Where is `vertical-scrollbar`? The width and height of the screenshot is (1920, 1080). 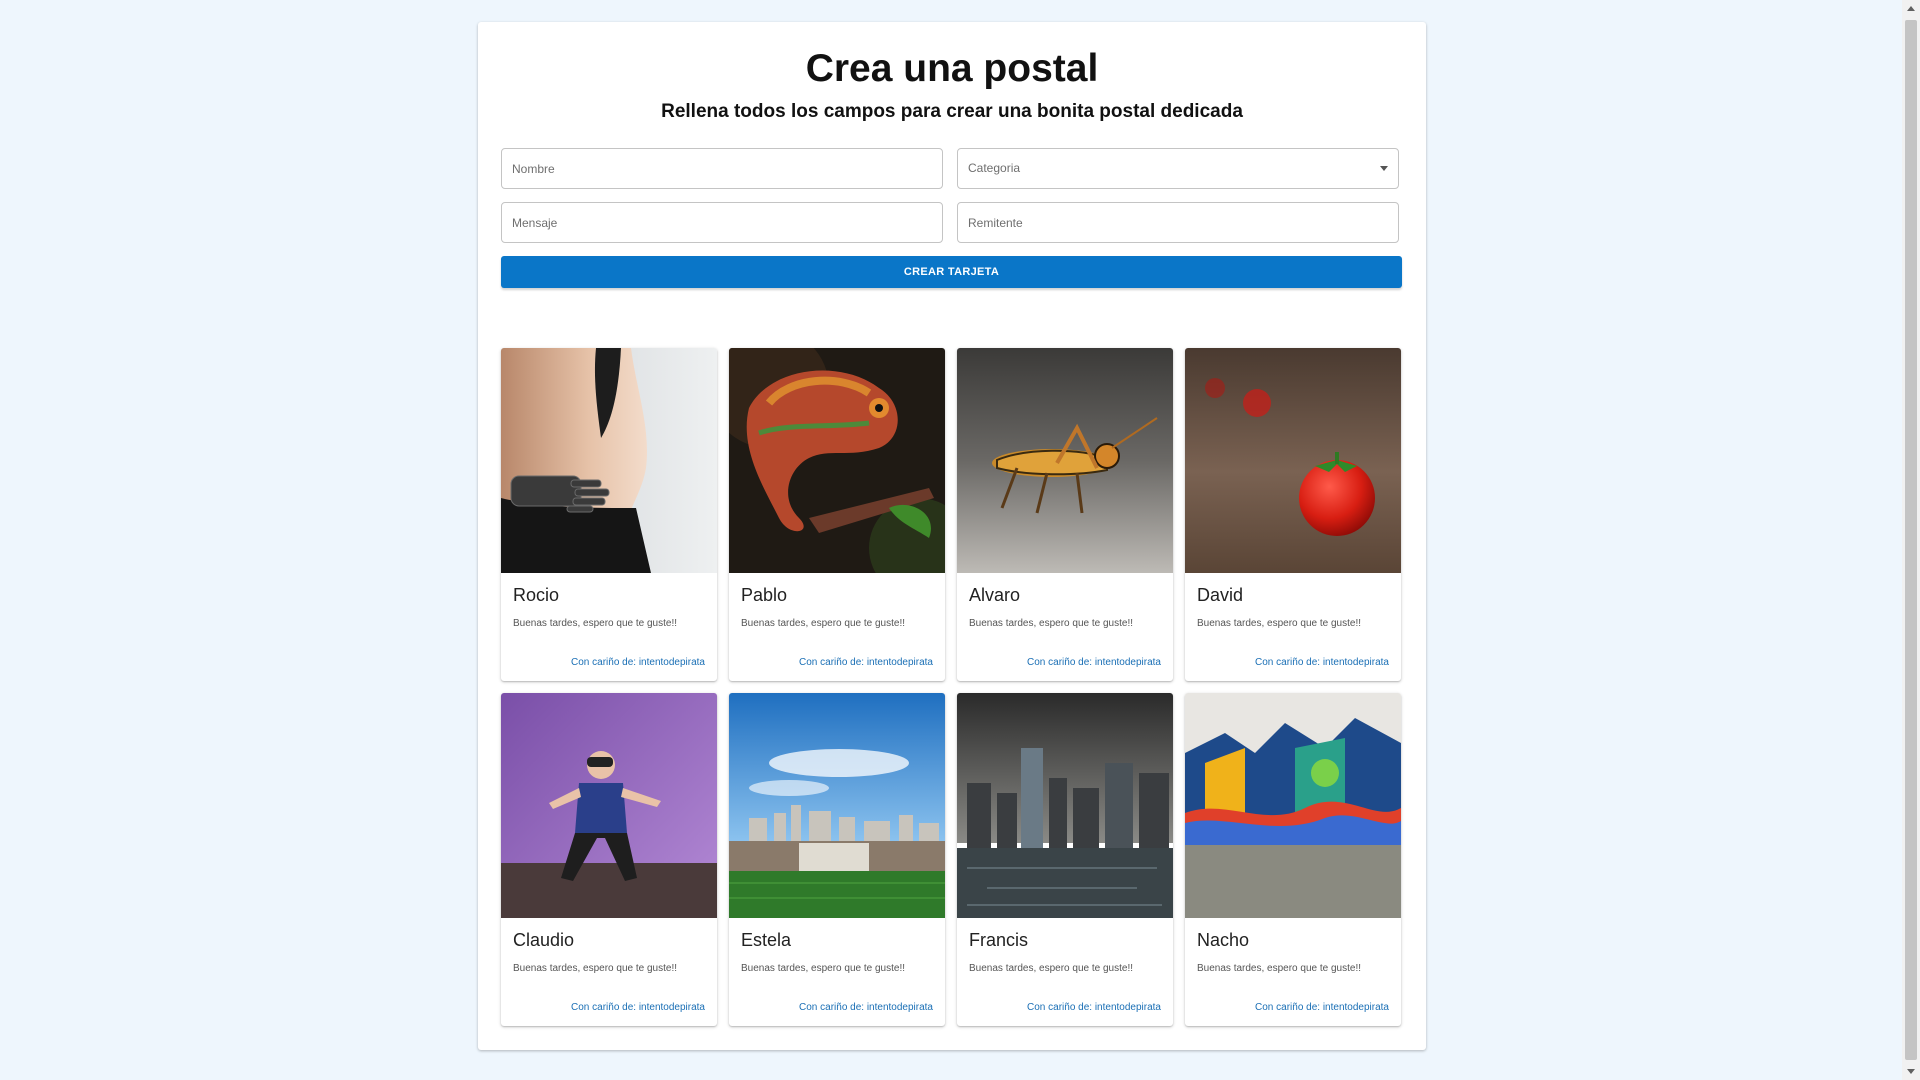
vertical-scrollbar is located at coordinates (1911, 540).